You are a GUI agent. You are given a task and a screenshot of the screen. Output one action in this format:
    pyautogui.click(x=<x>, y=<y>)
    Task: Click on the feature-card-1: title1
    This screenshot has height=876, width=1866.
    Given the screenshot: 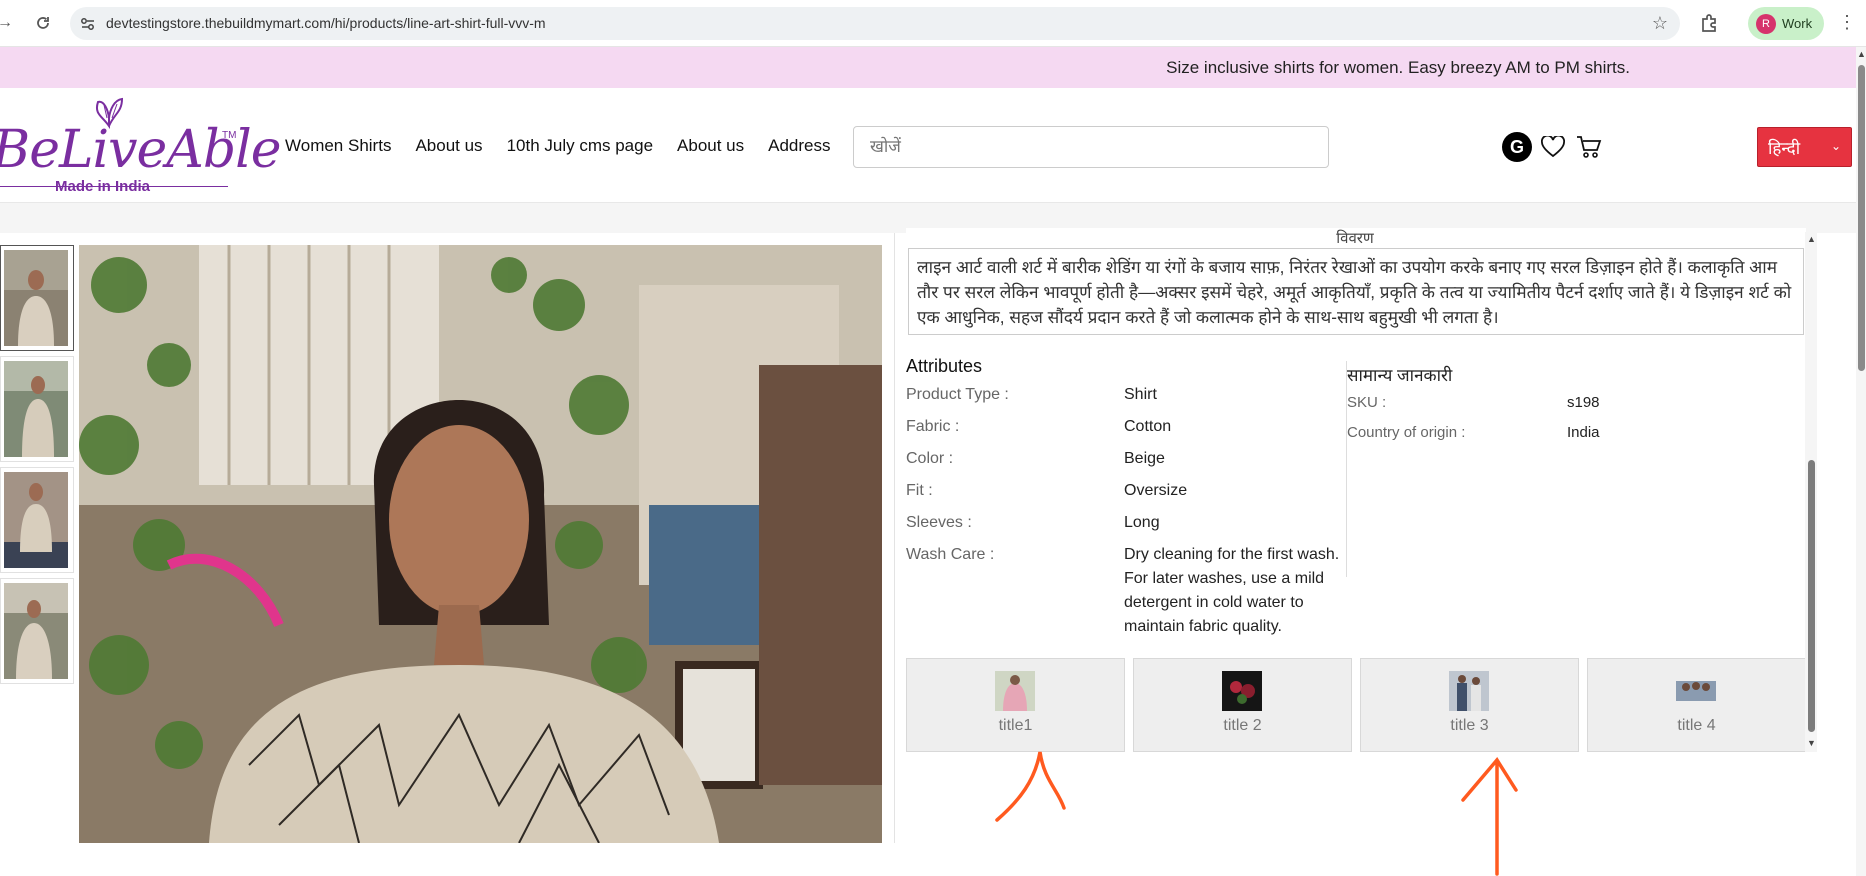 What is the action you would take?
    pyautogui.click(x=1015, y=705)
    